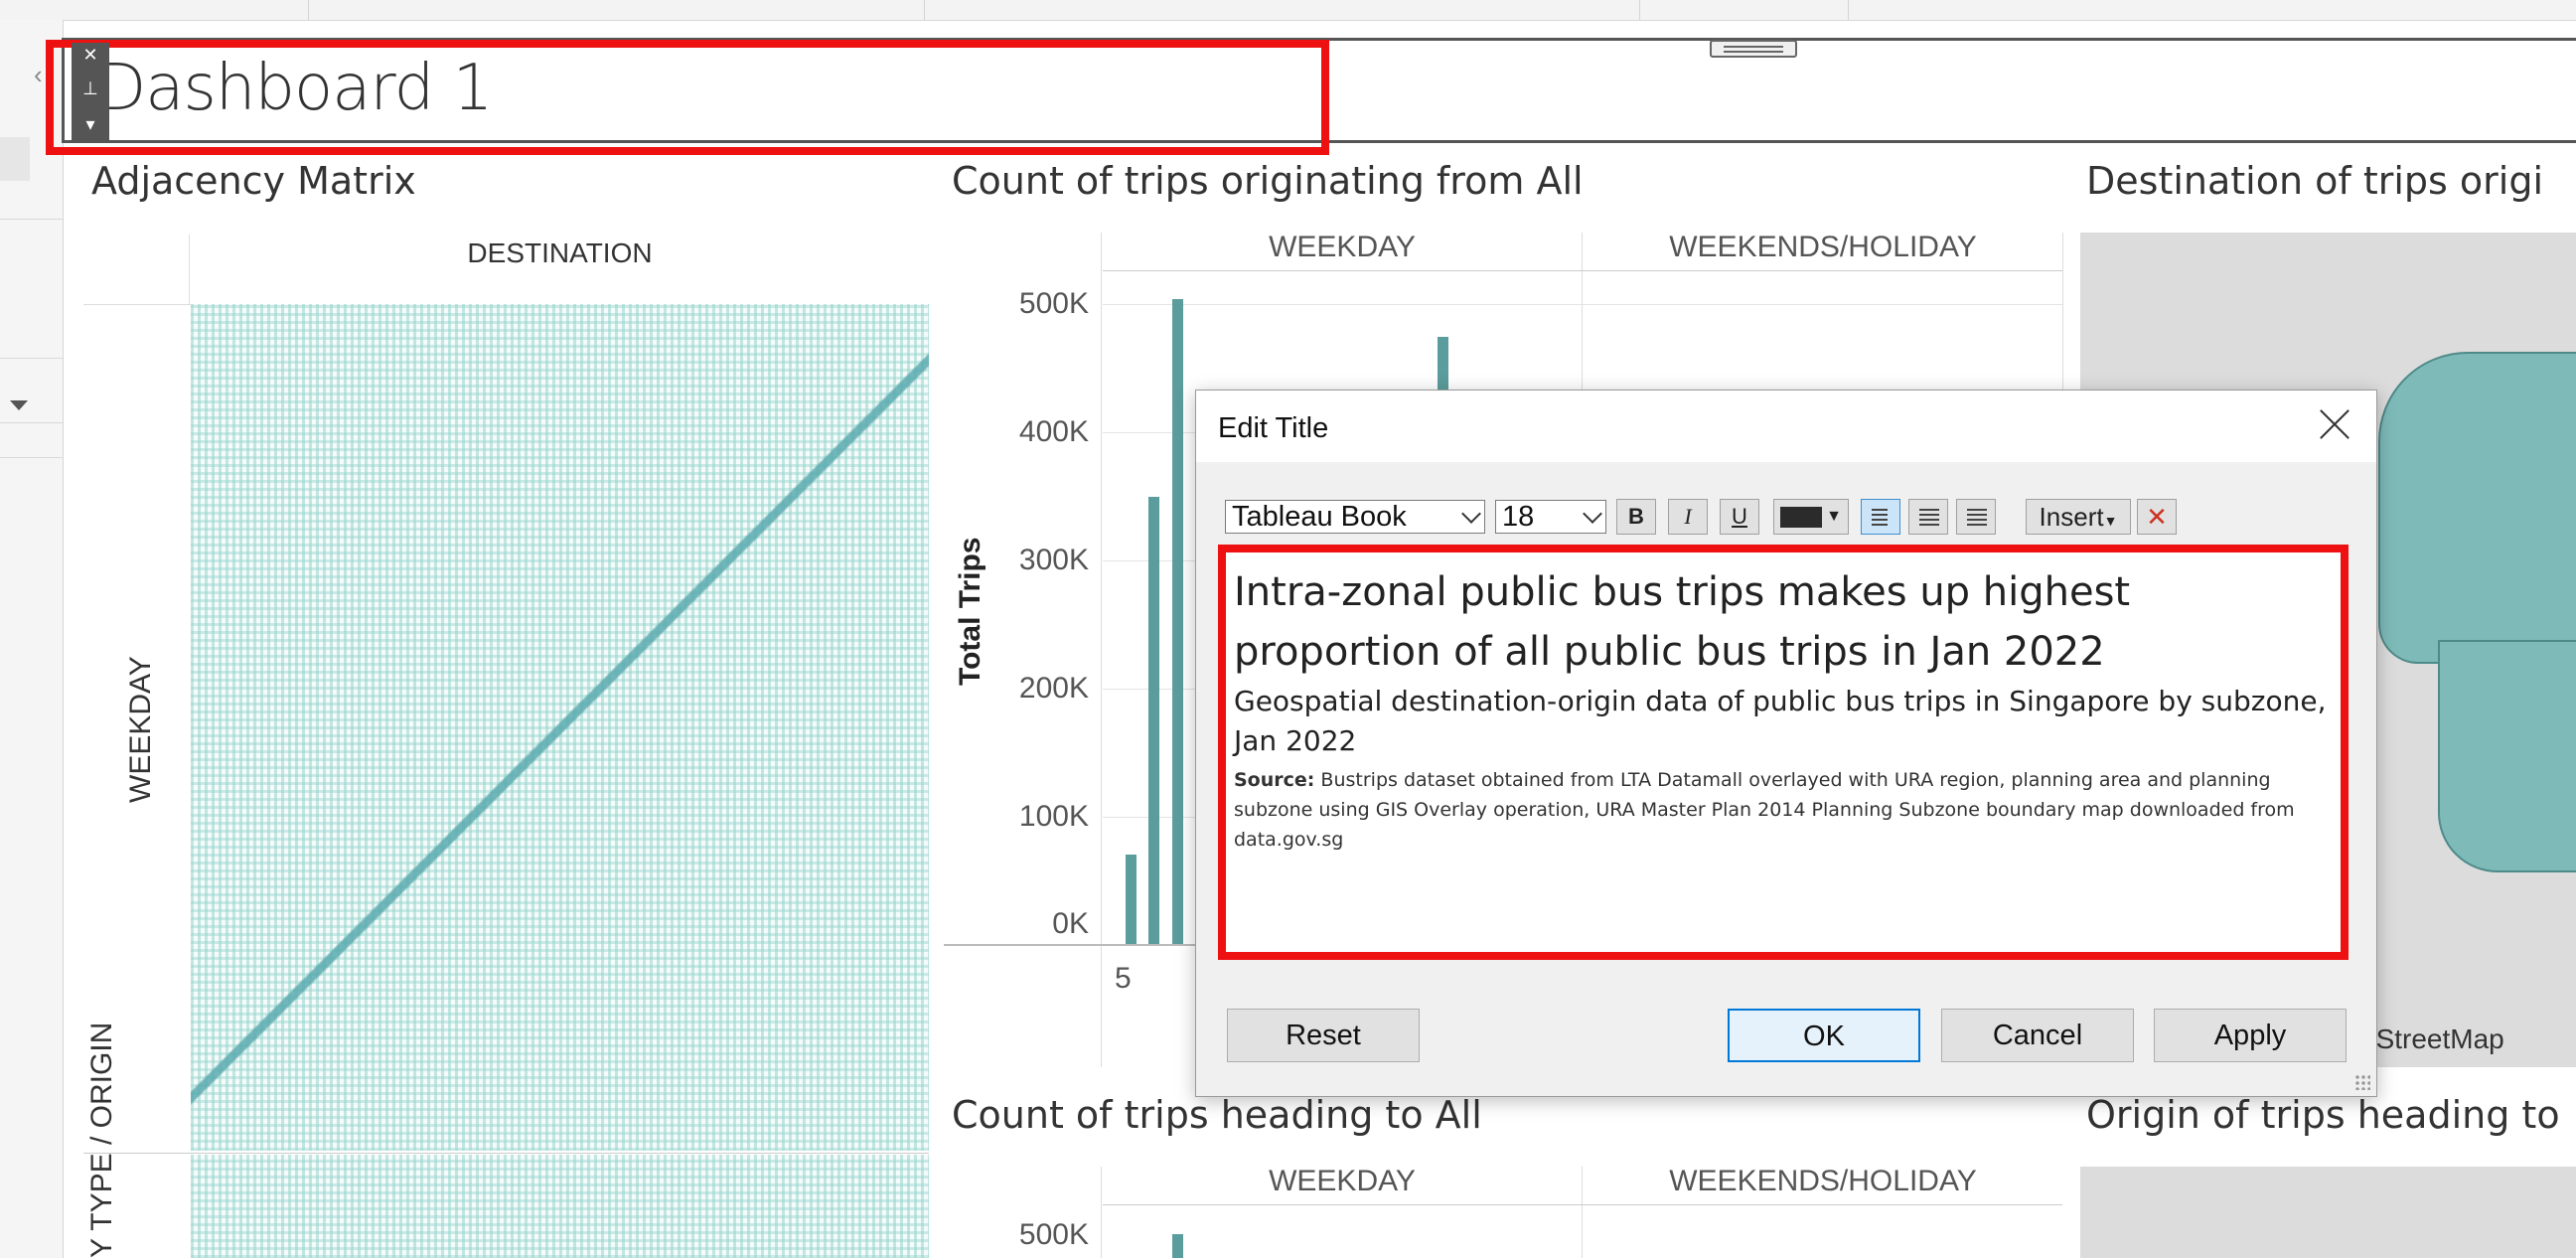  What do you see at coordinates (1518, 517) in the screenshot?
I see `font-size-value: 18` at bounding box center [1518, 517].